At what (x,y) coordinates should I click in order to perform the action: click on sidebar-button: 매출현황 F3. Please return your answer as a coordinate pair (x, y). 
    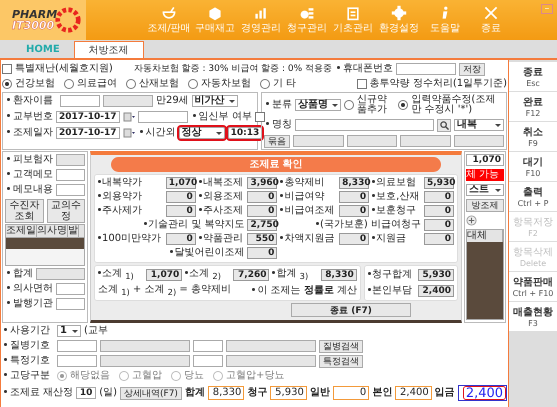
    Looking at the image, I should click on (533, 316).